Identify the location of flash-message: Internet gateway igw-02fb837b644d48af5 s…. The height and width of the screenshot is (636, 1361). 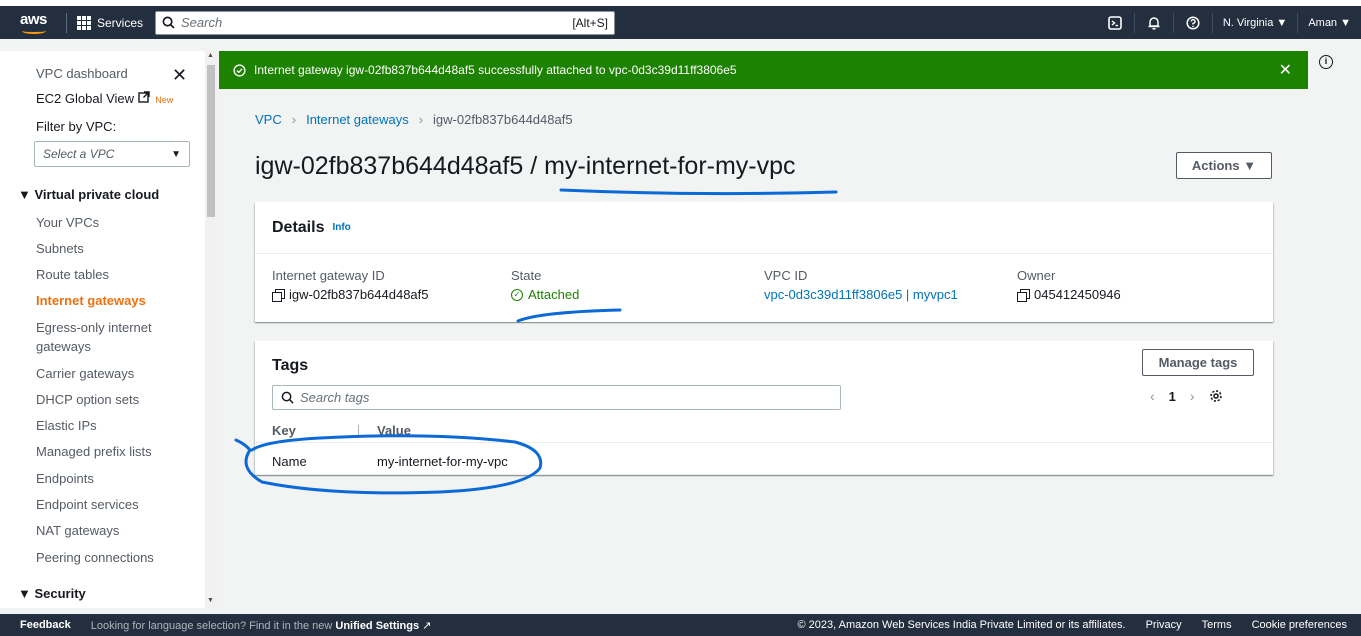
(495, 70).